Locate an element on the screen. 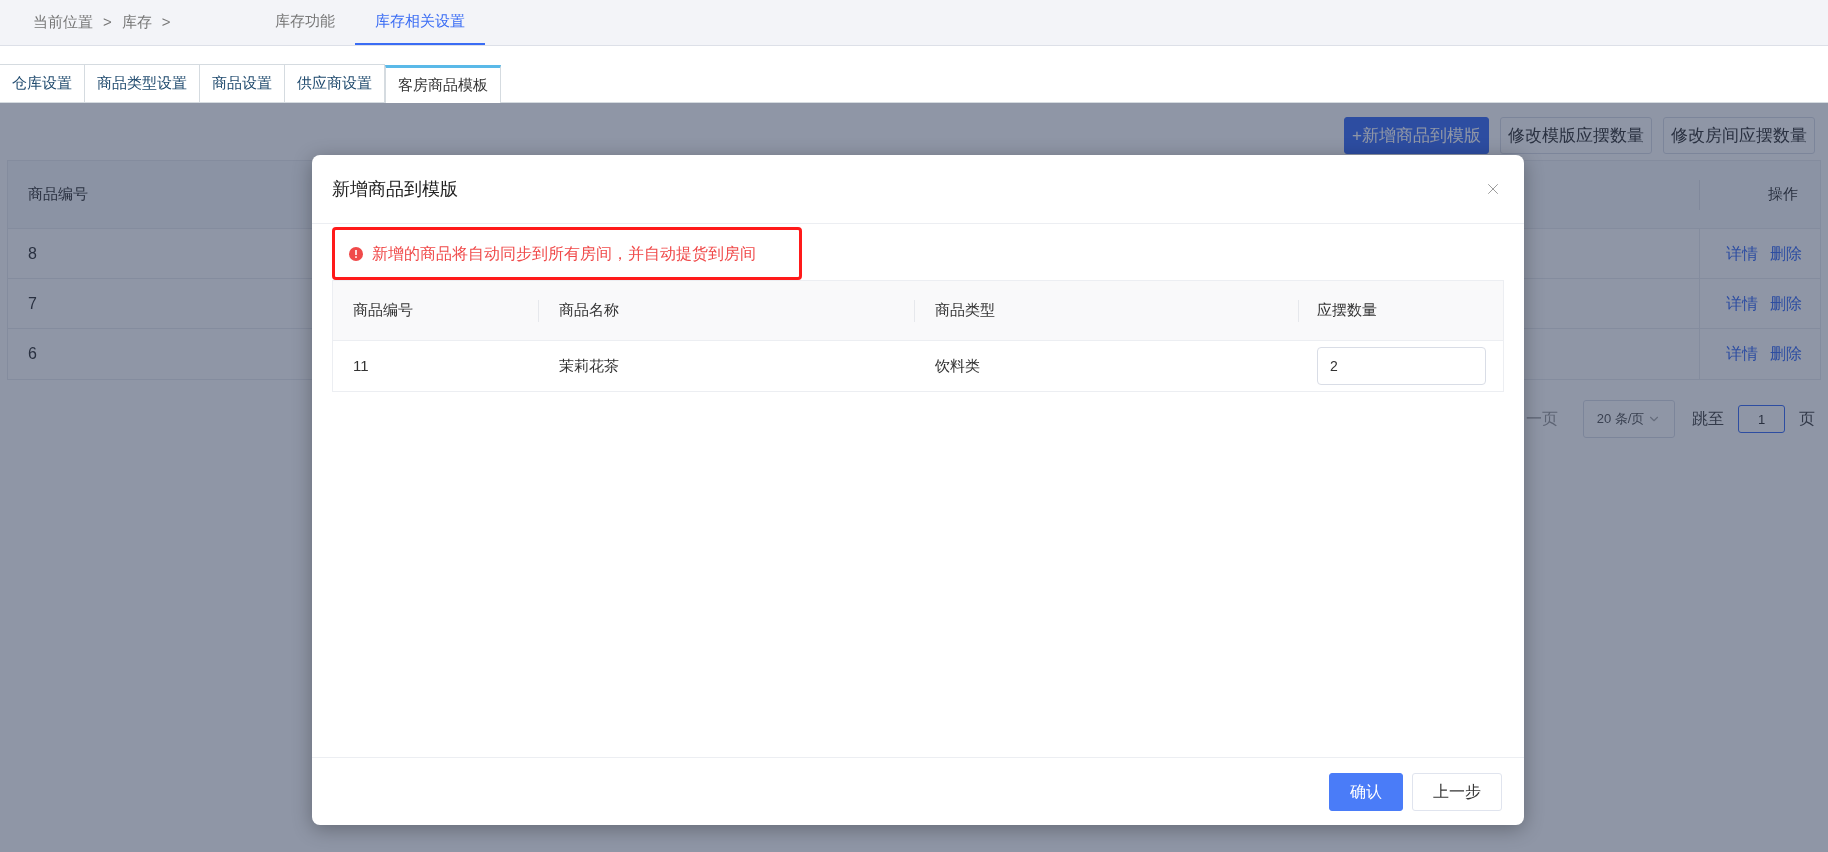 The width and height of the screenshot is (1828, 852). alert-icon is located at coordinates (356, 253).